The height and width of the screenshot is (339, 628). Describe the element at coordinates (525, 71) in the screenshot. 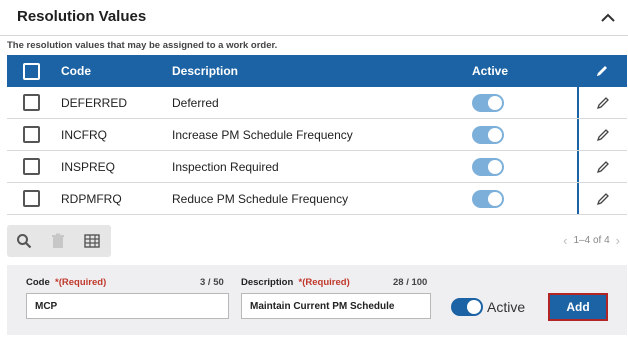

I see `column-header-active: Active` at that location.